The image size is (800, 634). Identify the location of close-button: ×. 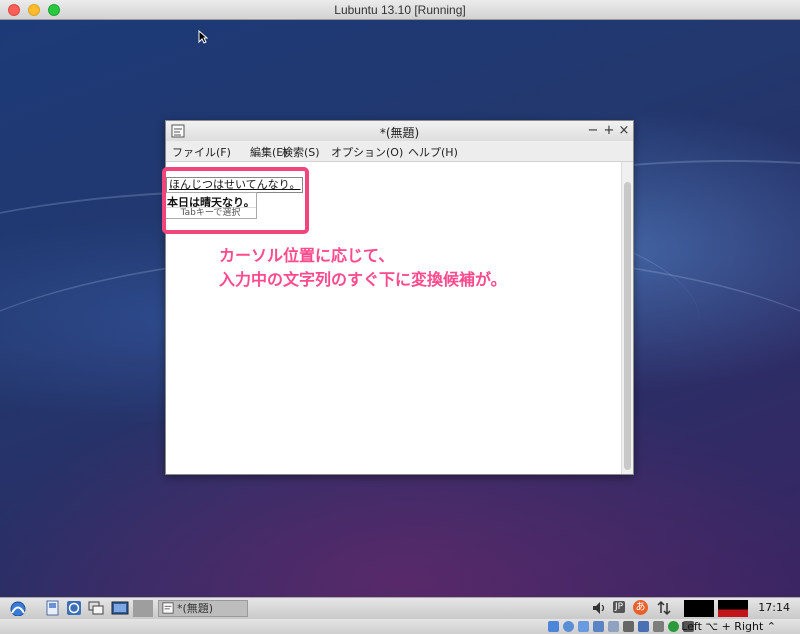
(624, 131).